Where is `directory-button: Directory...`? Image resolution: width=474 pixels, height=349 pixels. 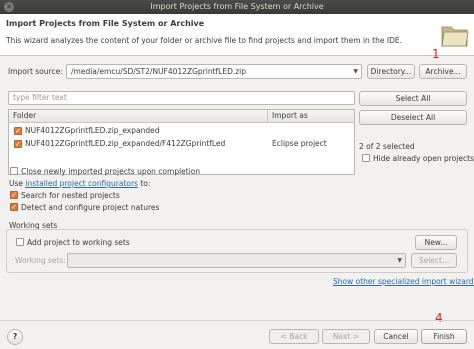 directory-button: Directory... is located at coordinates (391, 71).